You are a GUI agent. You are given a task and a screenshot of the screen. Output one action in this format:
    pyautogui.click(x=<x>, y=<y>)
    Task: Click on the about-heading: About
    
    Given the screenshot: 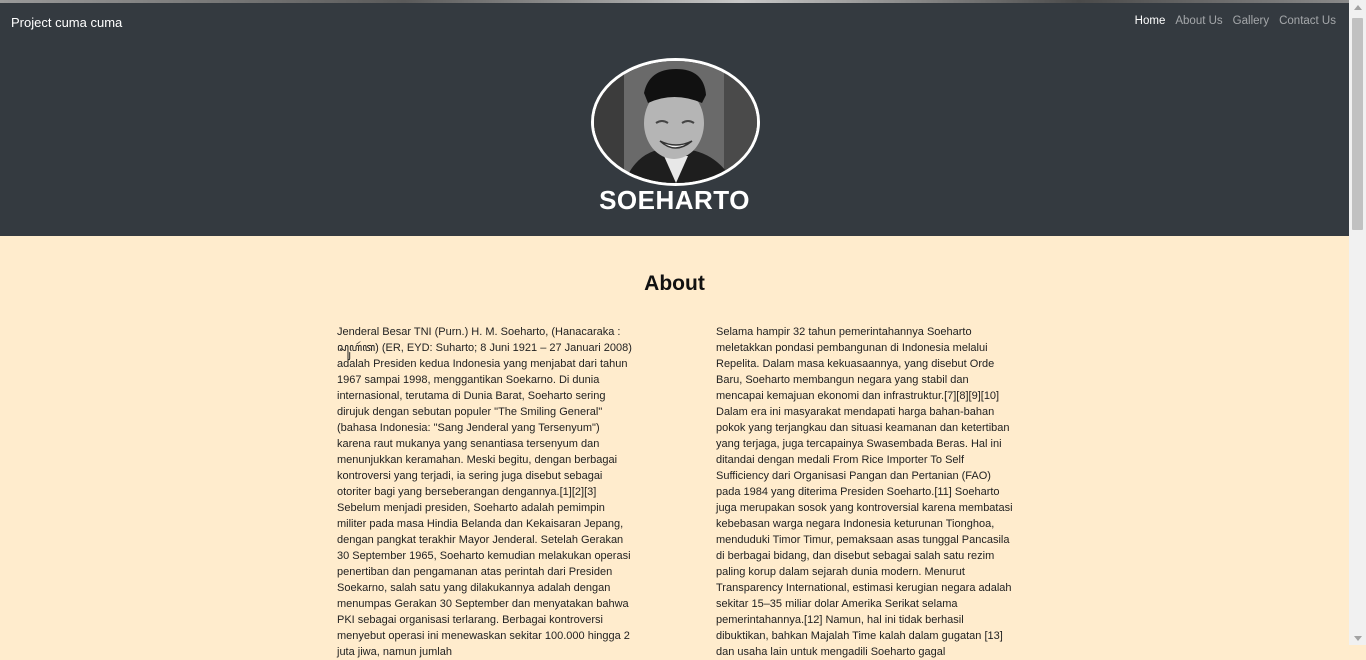 What is the action you would take?
    pyautogui.click(x=674, y=283)
    